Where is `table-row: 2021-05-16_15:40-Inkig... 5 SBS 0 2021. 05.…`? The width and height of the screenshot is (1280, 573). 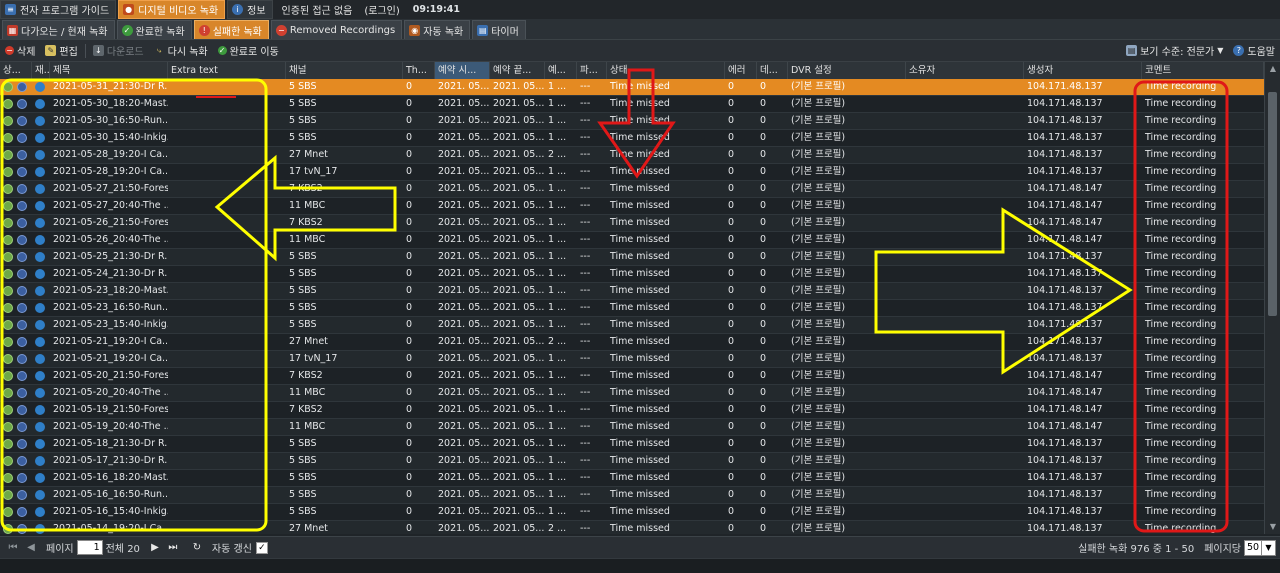
table-row: 2021-05-16_15:40-Inkig... 5 SBS 0 2021. 05.… is located at coordinates (632, 512).